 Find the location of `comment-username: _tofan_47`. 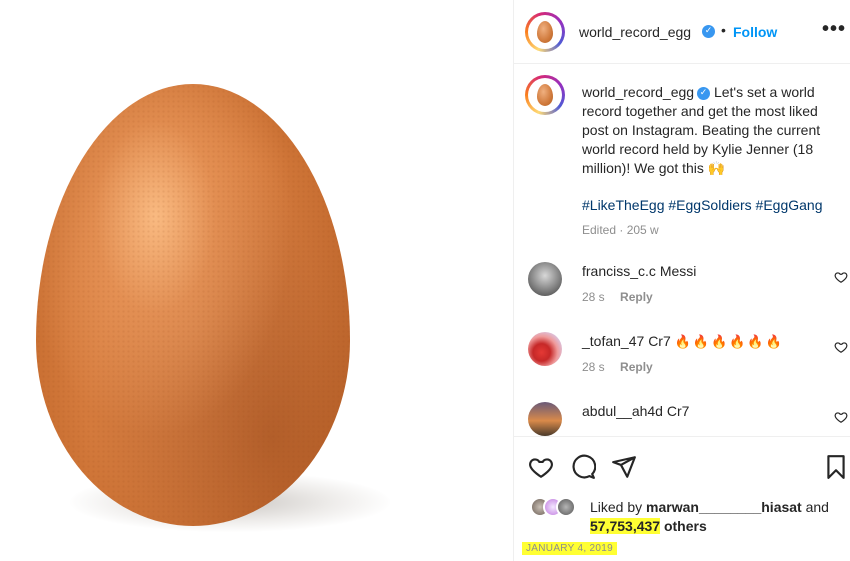

comment-username: _tofan_47 is located at coordinates (613, 341).